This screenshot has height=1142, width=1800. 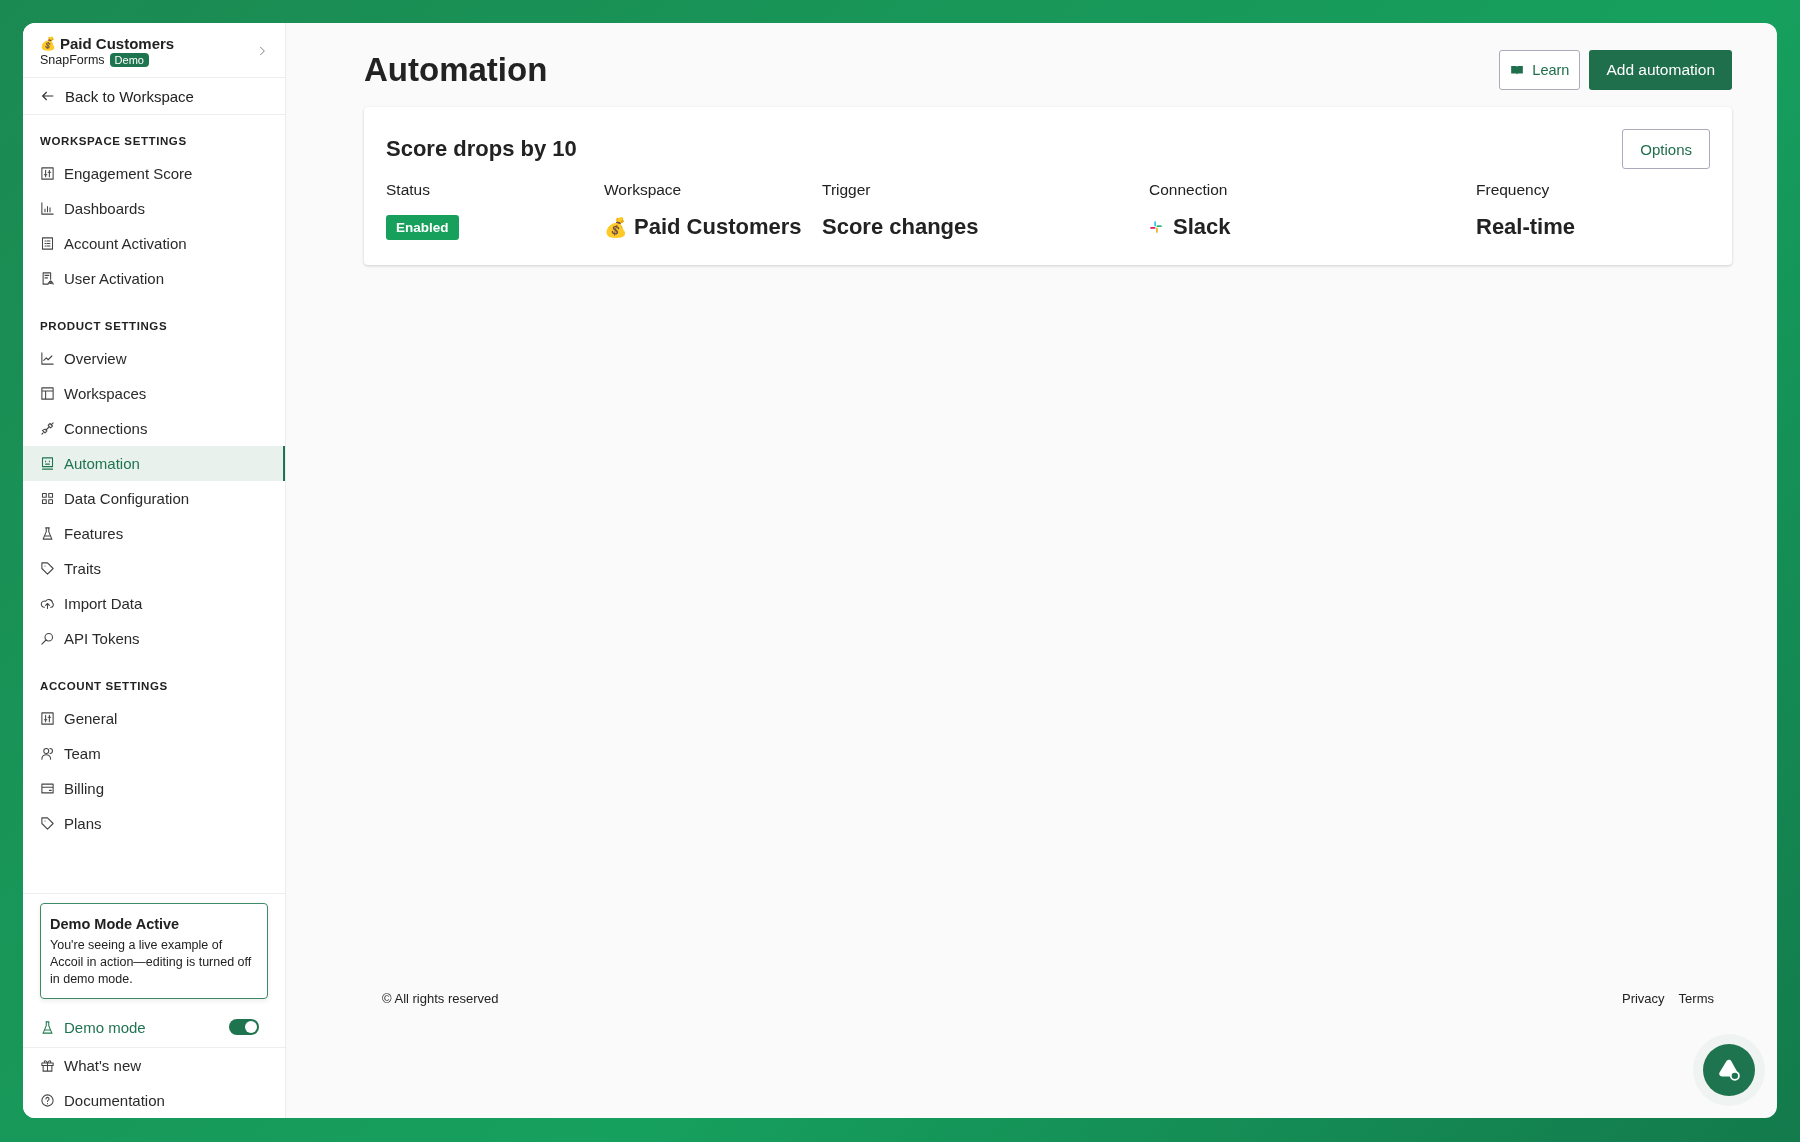 What do you see at coordinates (154, 1100) in the screenshot?
I see `sidebar-link: Documentation` at bounding box center [154, 1100].